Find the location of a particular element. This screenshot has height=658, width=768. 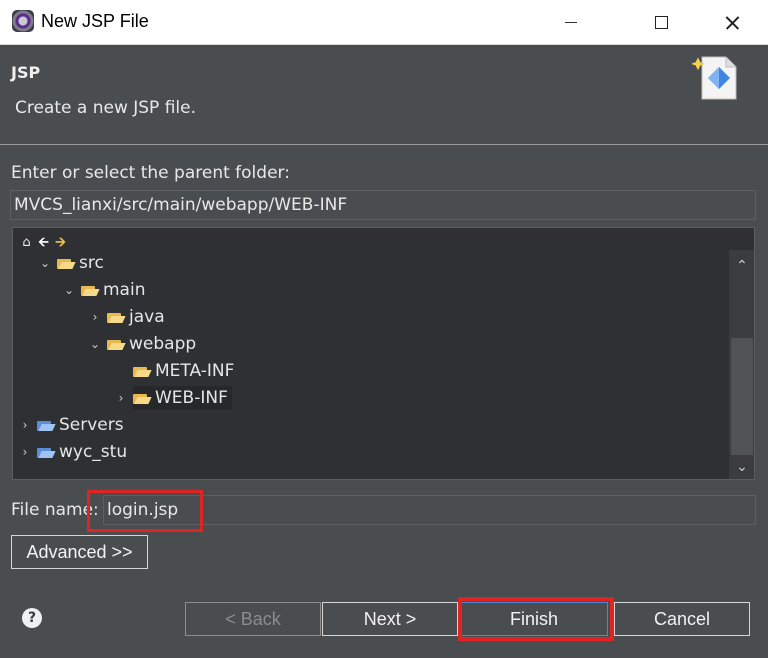

back-button: < Back is located at coordinates (253, 619).